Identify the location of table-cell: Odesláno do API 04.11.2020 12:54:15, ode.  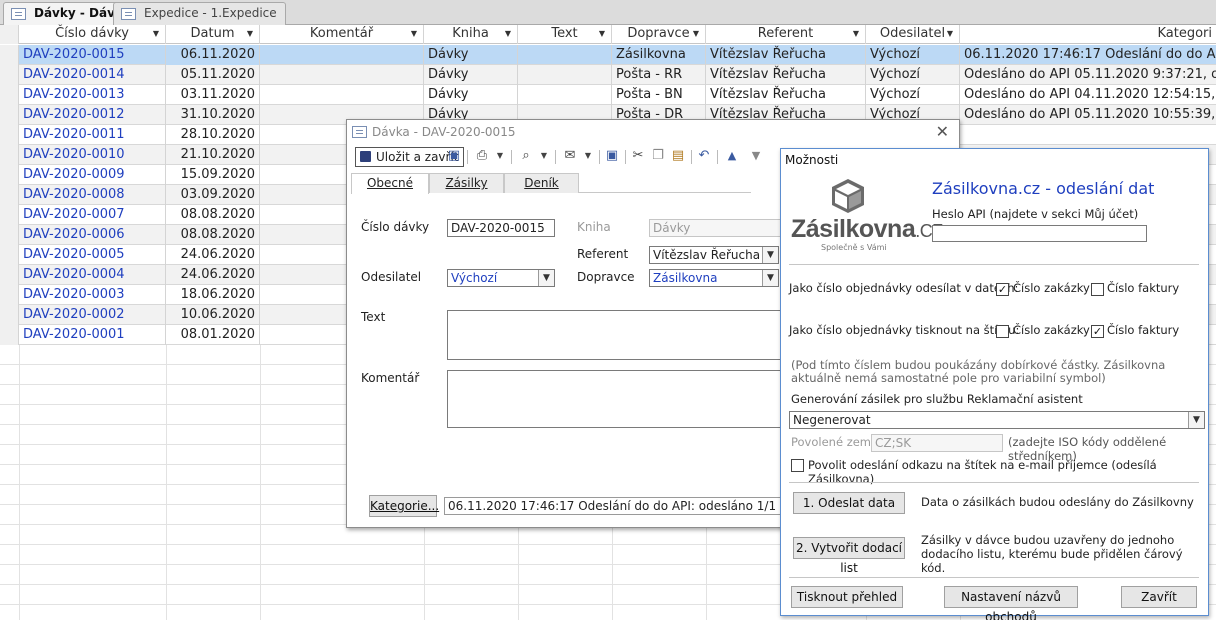
(1088, 95).